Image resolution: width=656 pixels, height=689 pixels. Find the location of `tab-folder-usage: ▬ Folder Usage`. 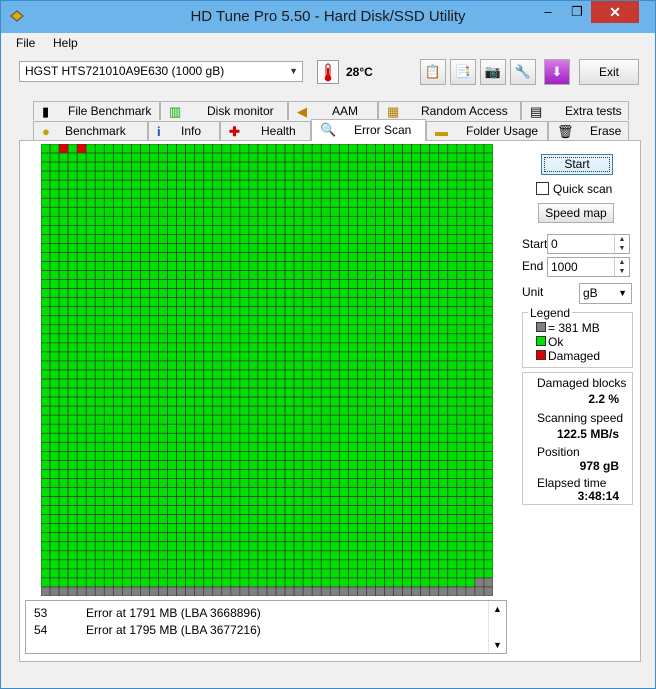

tab-folder-usage: ▬ Folder Usage is located at coordinates (487, 130).